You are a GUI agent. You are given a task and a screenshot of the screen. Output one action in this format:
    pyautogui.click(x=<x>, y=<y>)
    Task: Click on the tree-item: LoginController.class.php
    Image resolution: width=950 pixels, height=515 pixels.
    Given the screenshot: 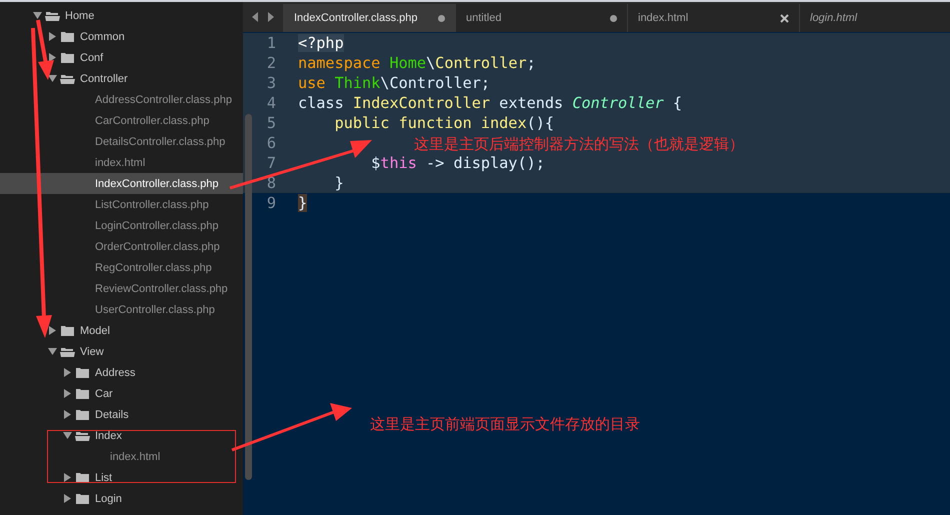 What is the action you would take?
    pyautogui.click(x=121, y=225)
    